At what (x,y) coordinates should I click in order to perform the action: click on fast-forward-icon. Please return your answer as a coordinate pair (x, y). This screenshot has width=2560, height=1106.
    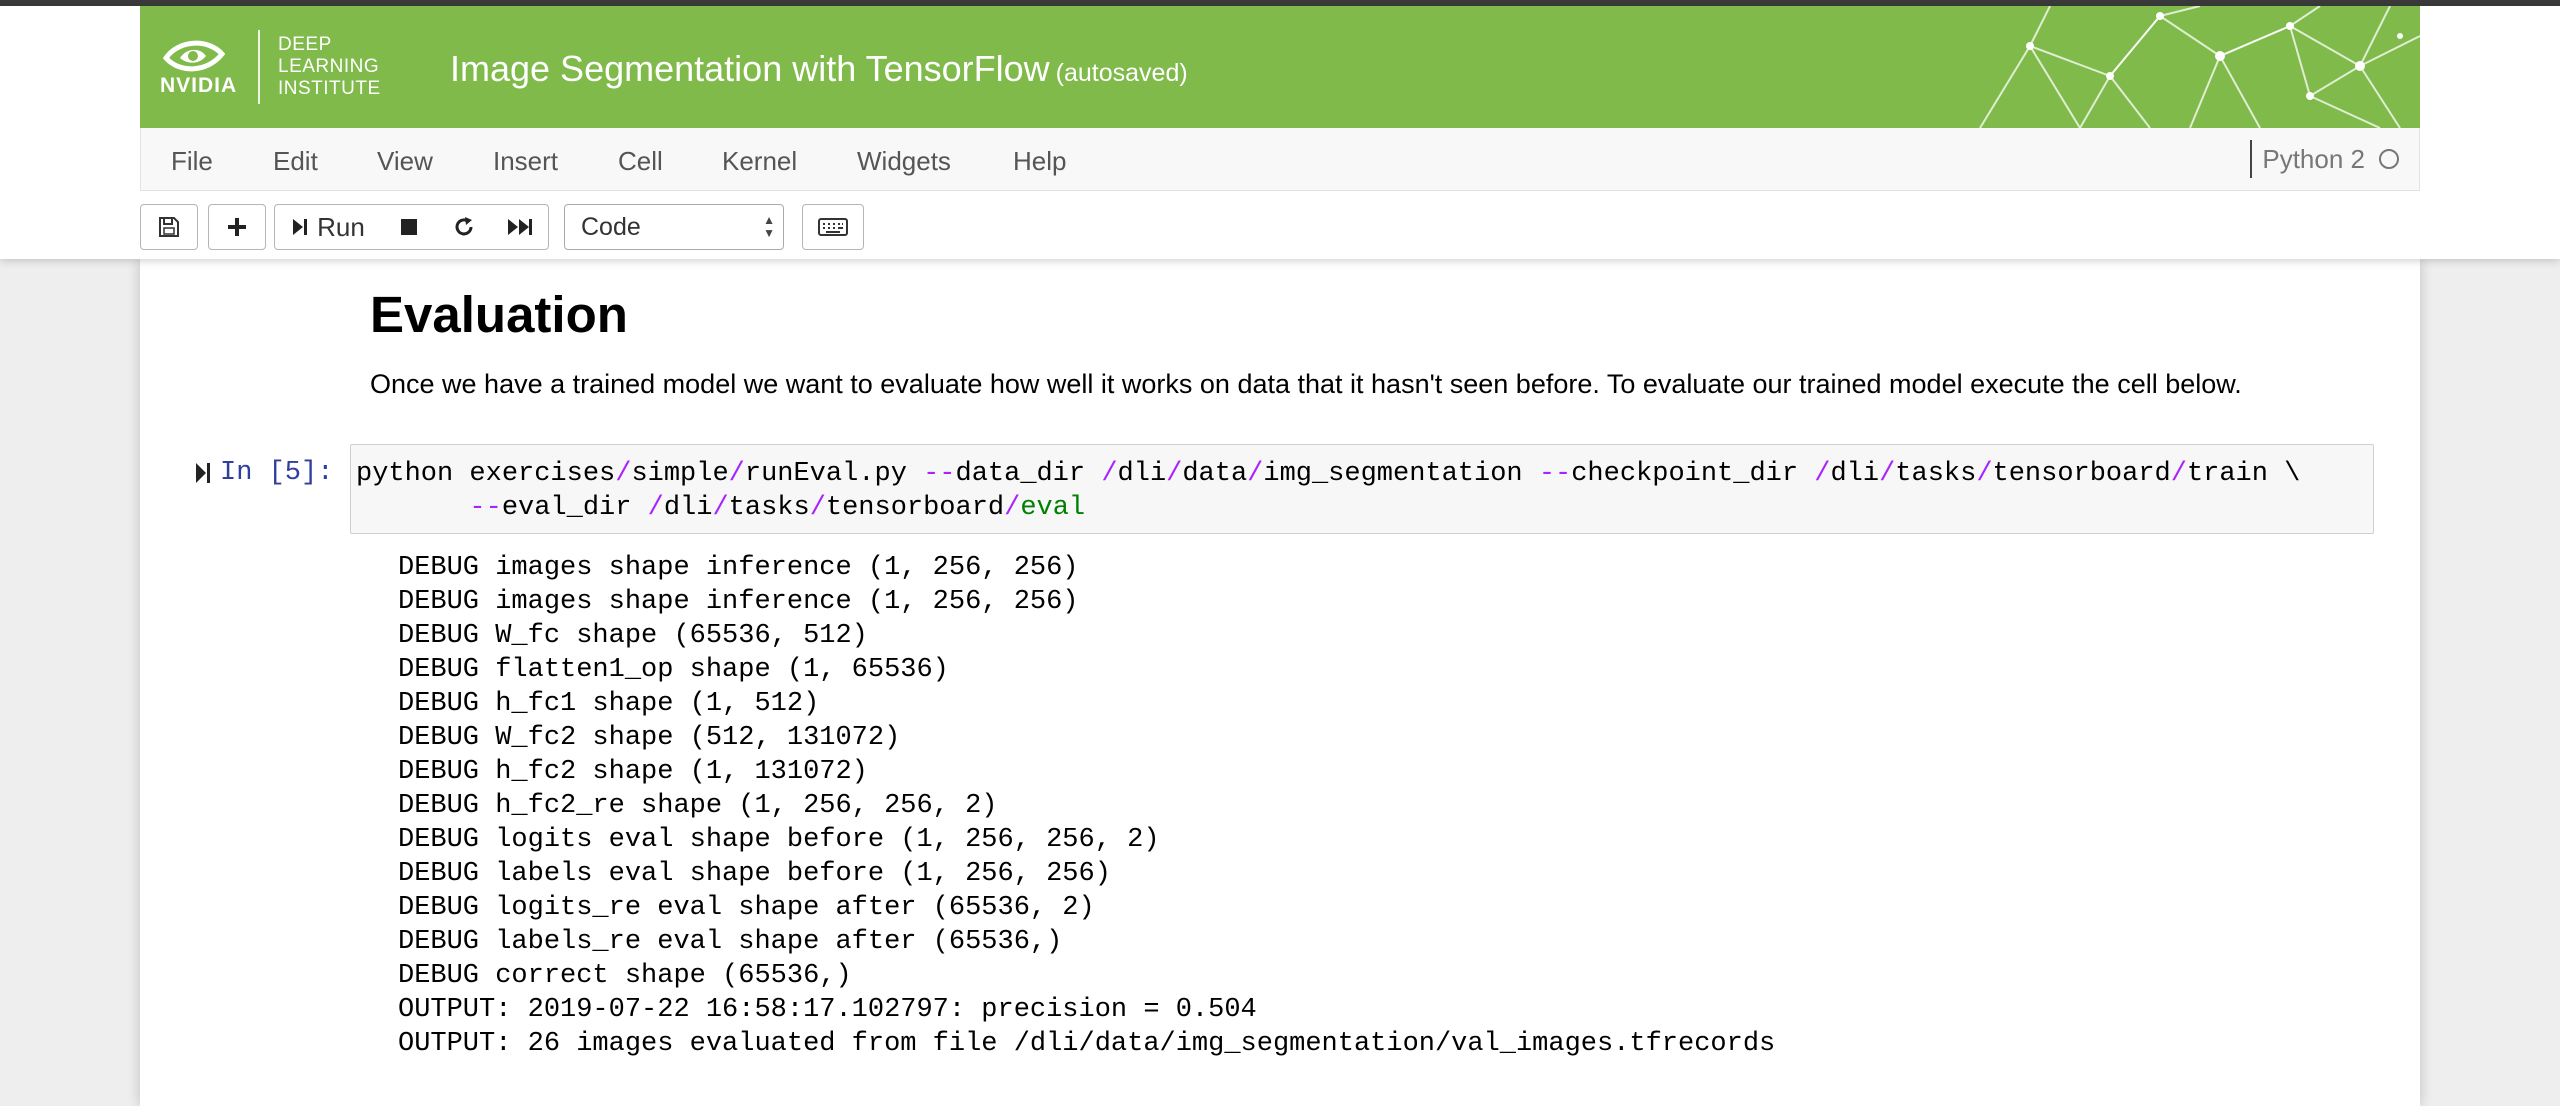
    Looking at the image, I should click on (519, 227).